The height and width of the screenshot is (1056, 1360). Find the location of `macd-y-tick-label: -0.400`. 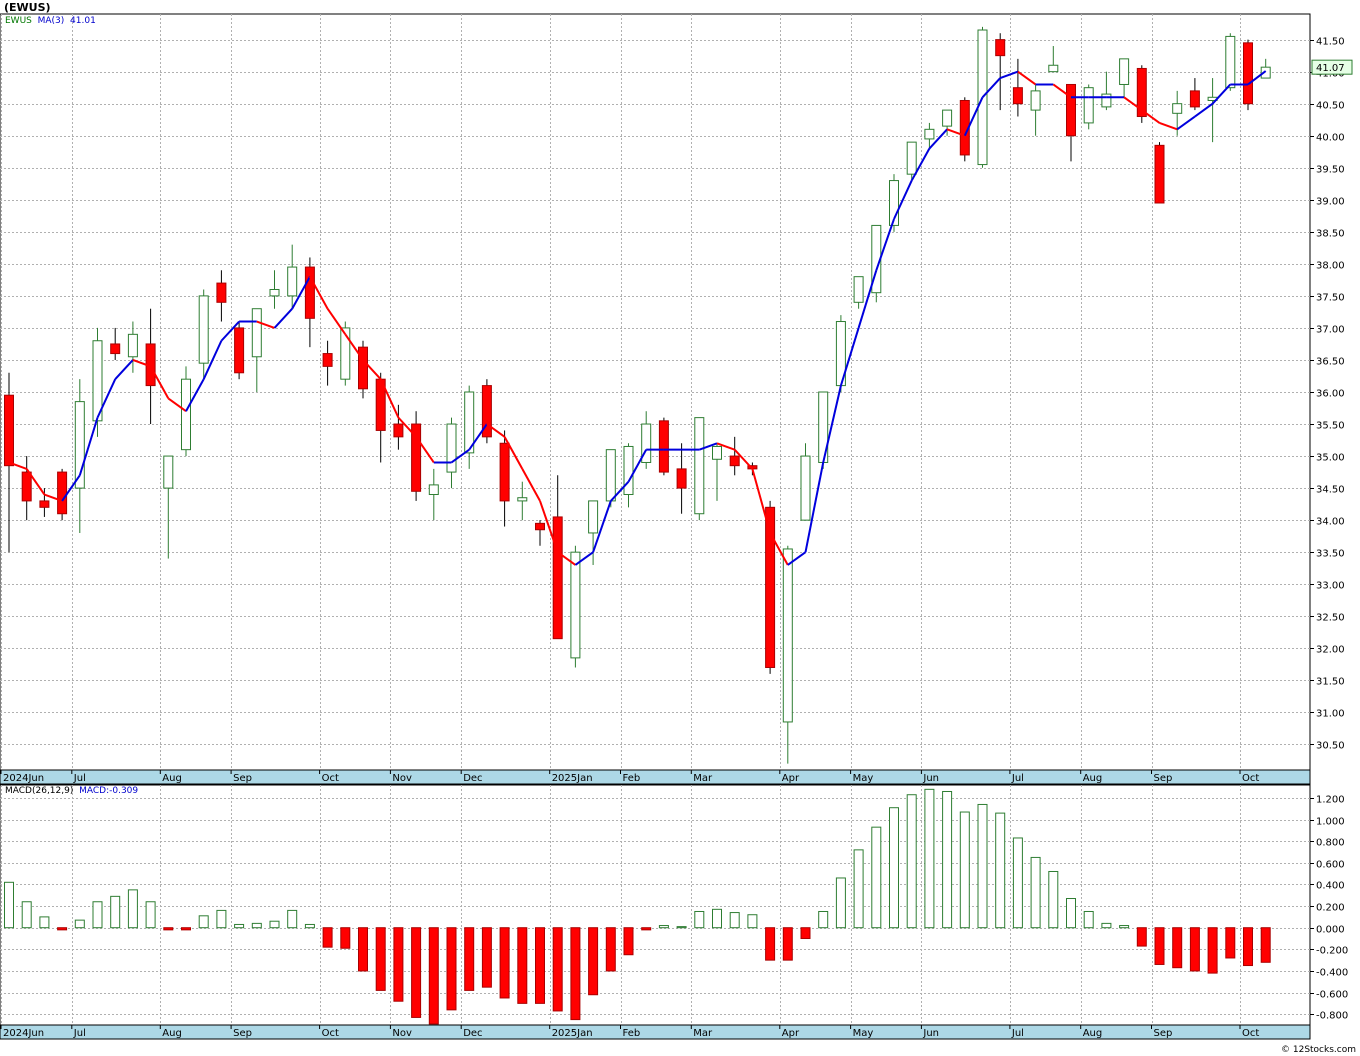

macd-y-tick-label: -0.400 is located at coordinates (1332, 973).